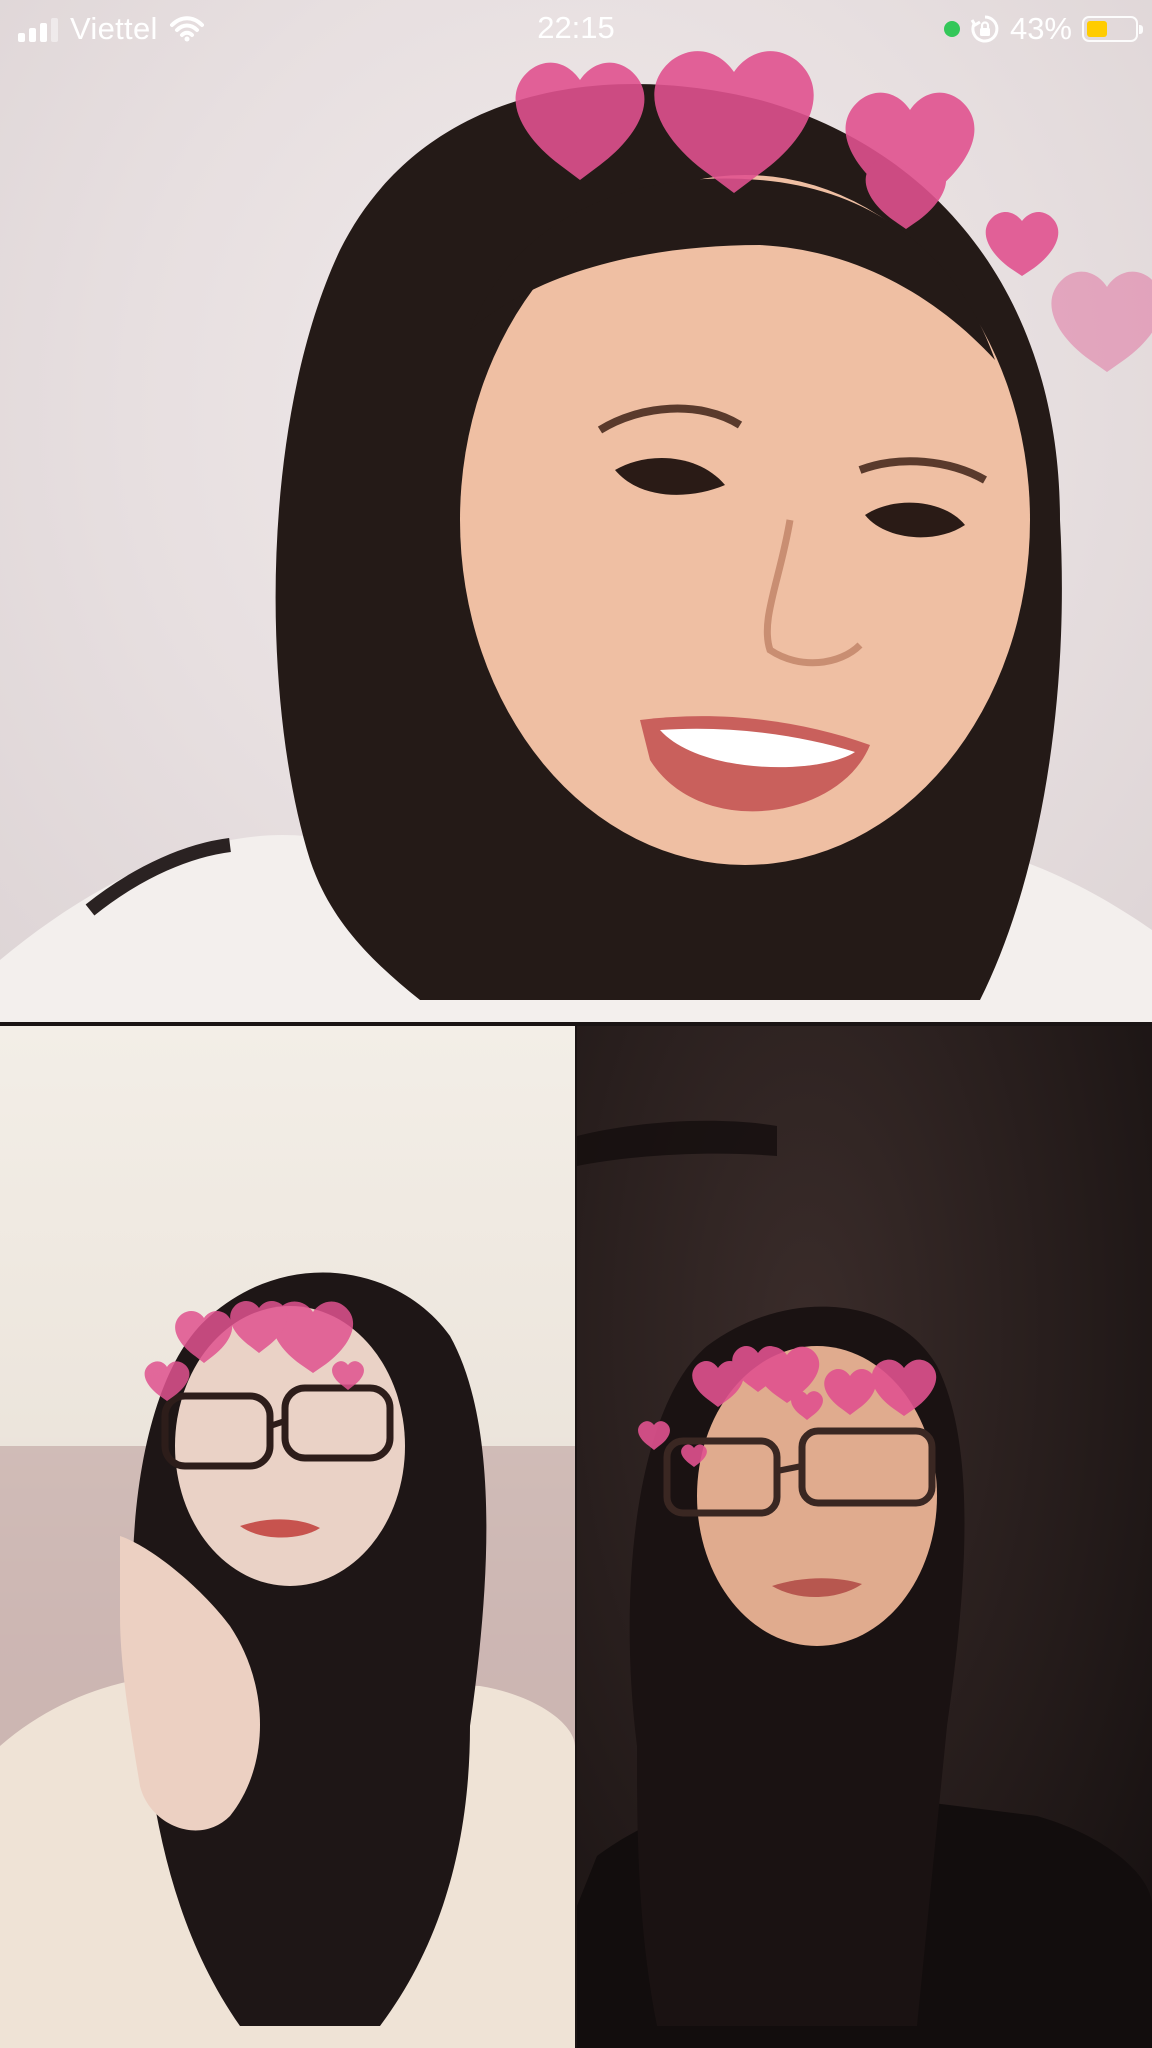  I want to click on status-bar: Viettel 22:15 43%, so click(576, 29).